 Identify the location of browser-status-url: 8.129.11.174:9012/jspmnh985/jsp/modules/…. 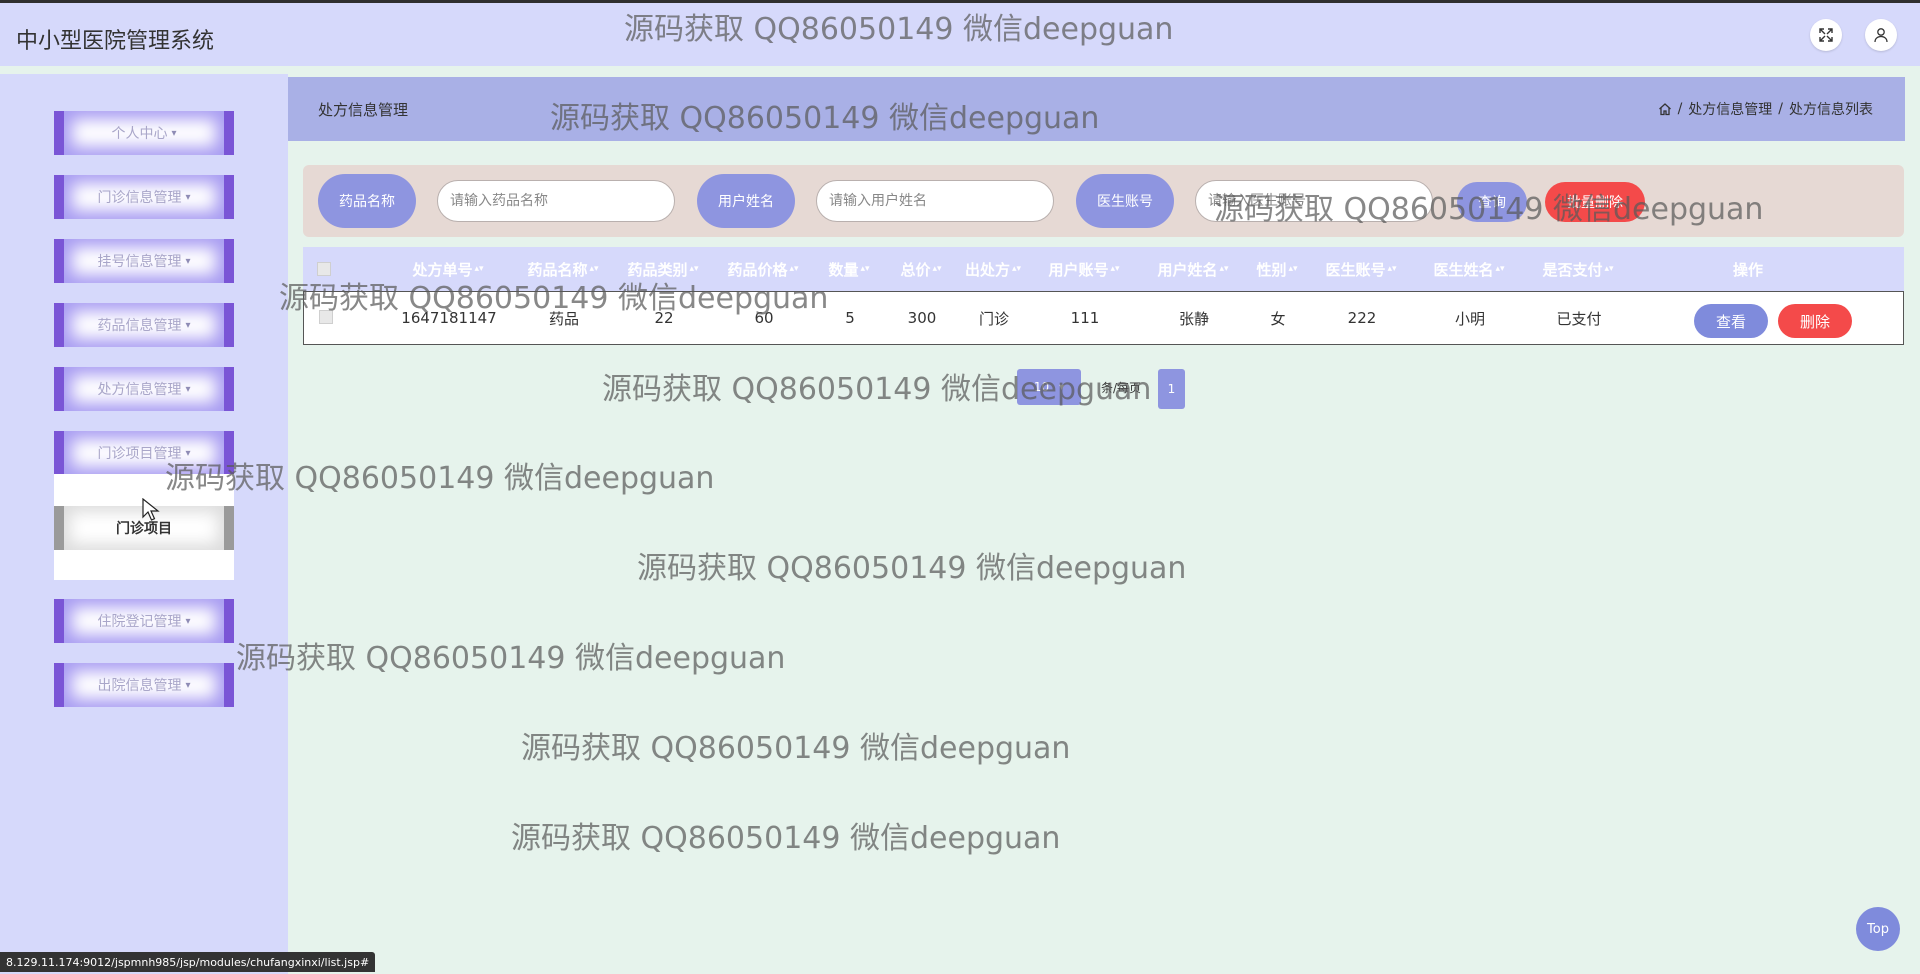
(188, 962).